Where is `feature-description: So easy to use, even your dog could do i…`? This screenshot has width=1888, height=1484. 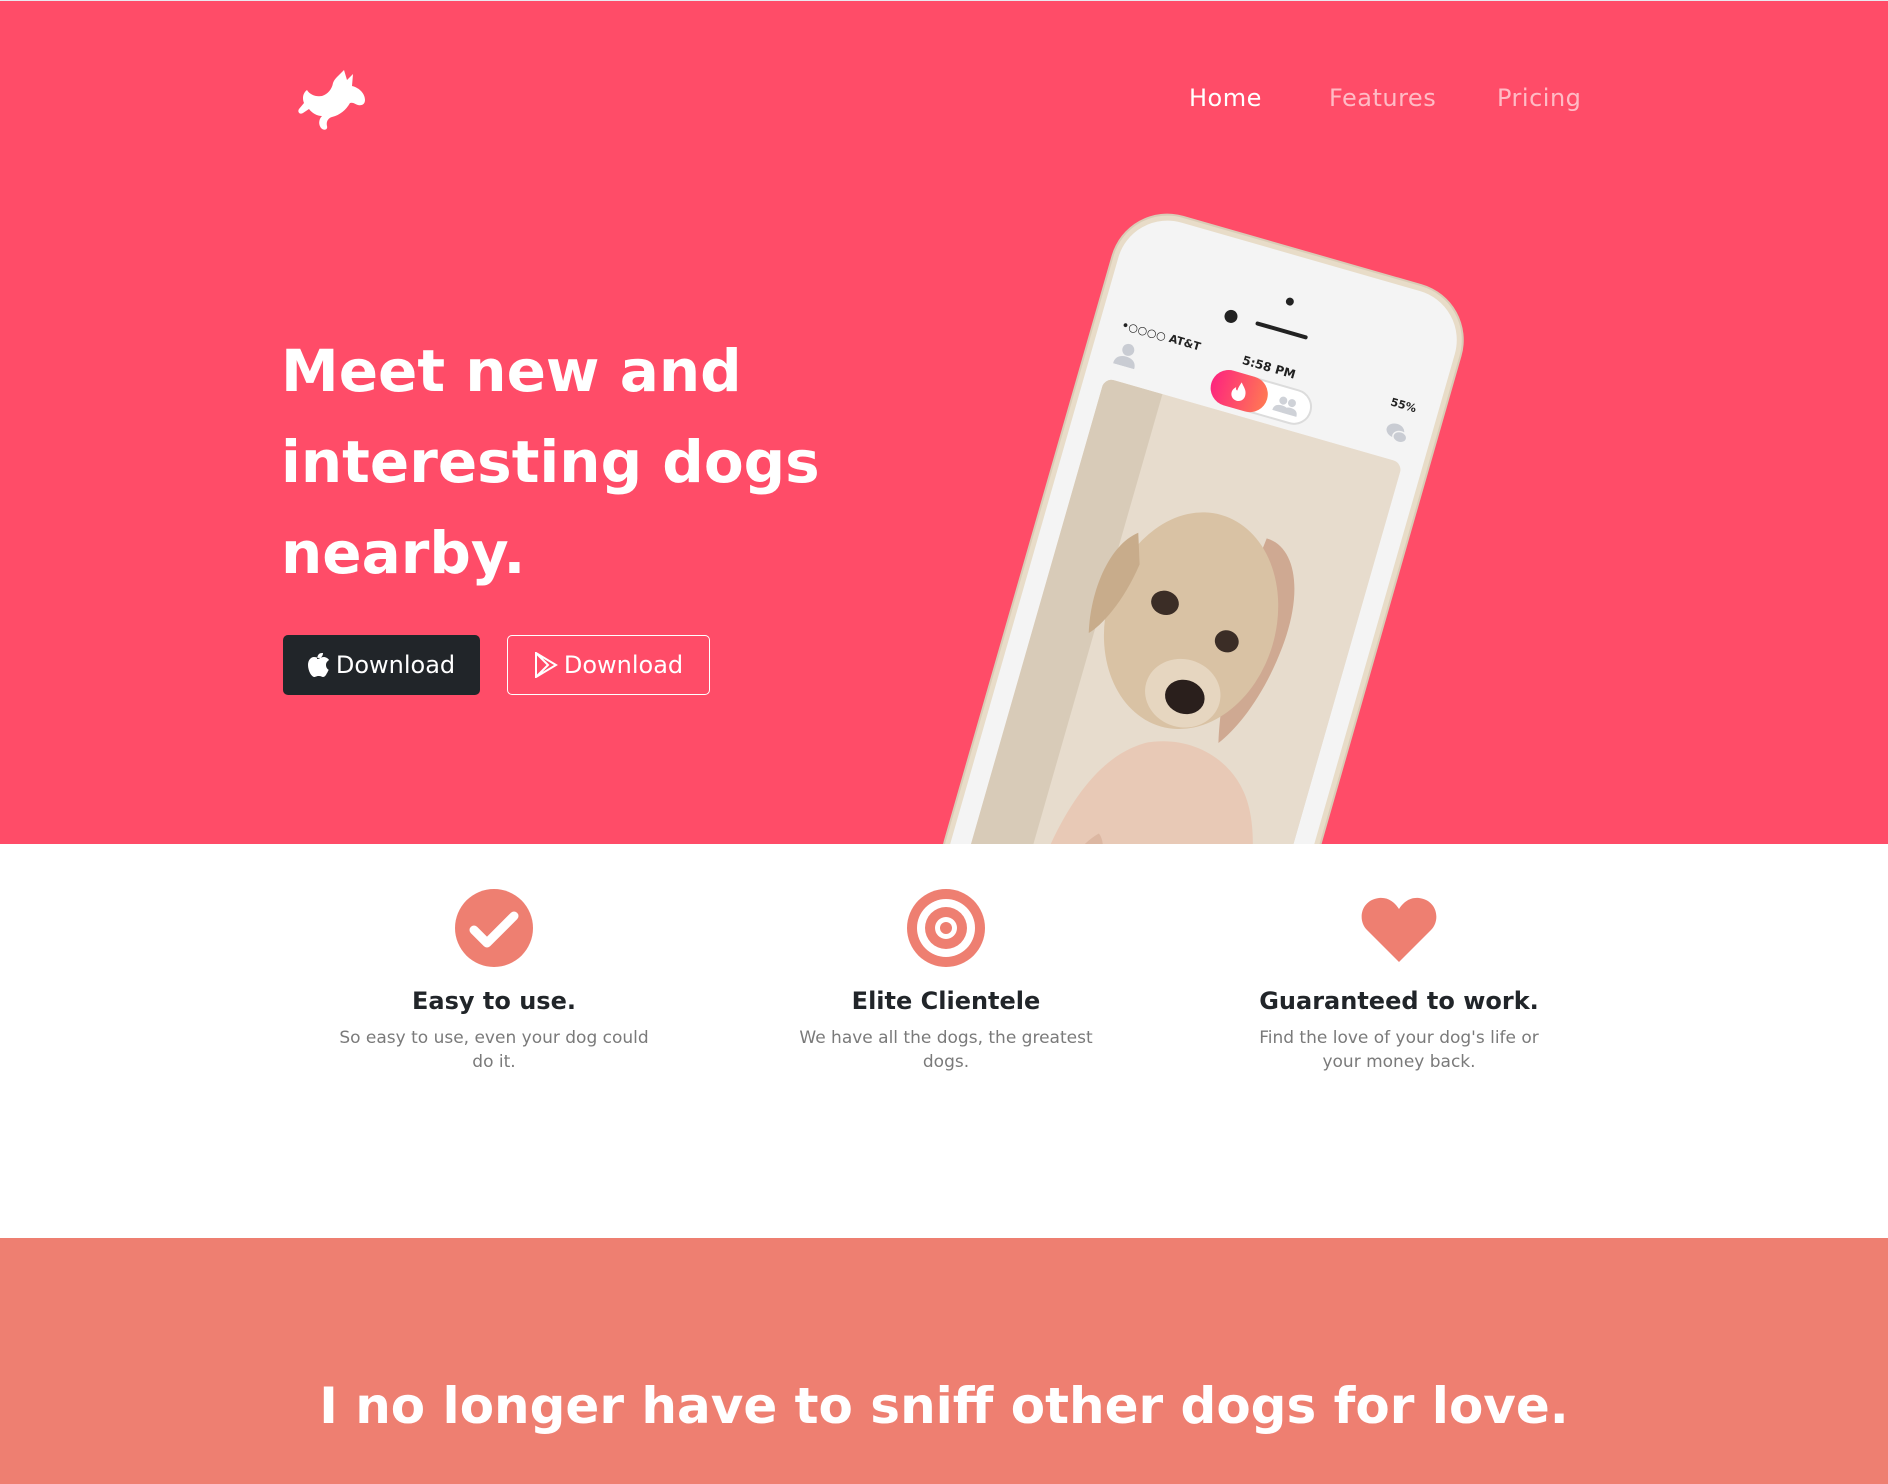 feature-description: So easy to use, even your dog could do i… is located at coordinates (494, 1050).